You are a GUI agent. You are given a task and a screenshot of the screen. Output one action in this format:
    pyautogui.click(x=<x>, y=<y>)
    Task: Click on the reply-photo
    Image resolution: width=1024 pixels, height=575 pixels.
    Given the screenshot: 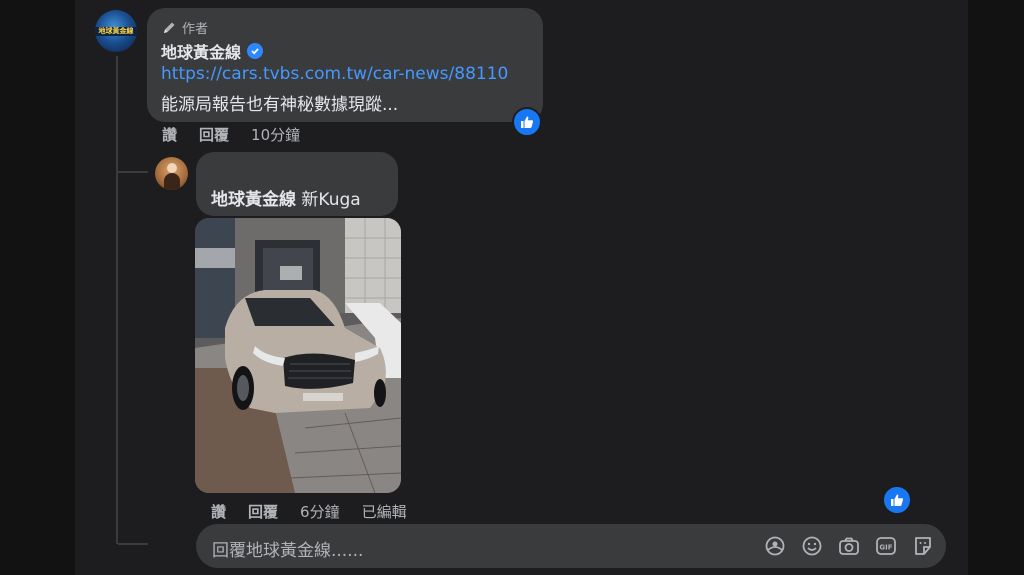 What is the action you would take?
    pyautogui.click(x=298, y=355)
    